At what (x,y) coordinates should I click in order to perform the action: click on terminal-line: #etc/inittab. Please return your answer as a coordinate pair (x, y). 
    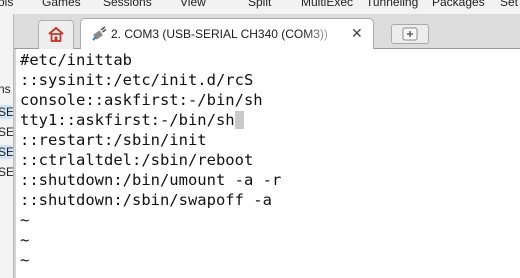
    Looking at the image, I should click on (76, 60).